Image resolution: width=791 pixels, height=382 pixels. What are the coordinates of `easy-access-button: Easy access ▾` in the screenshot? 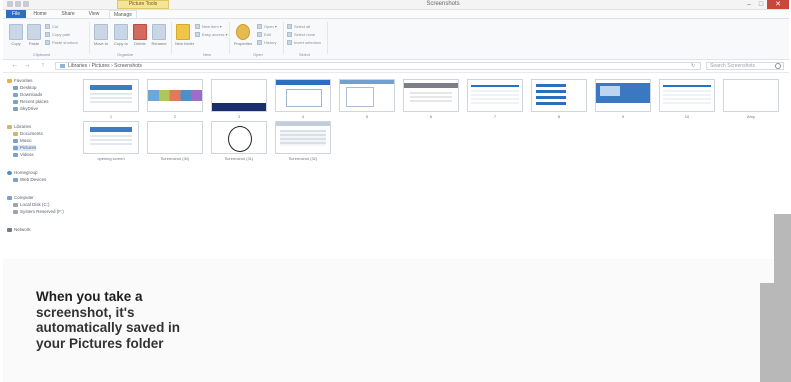 It's located at (211, 35).